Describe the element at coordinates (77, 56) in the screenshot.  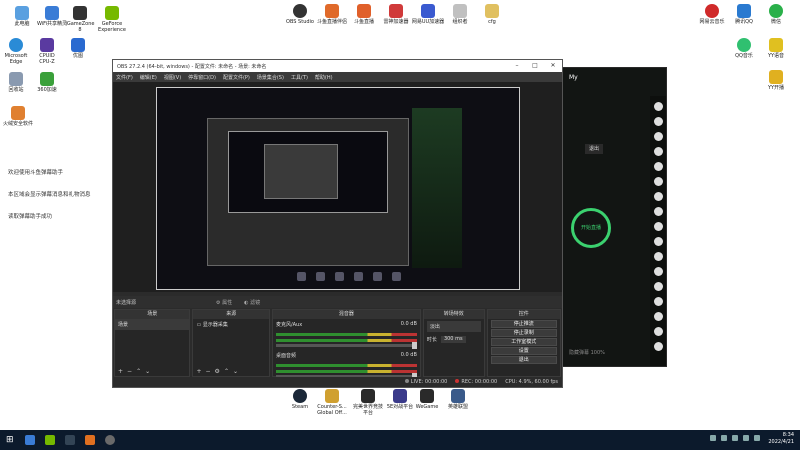
I see `desktop-icon-label: 优图` at that location.